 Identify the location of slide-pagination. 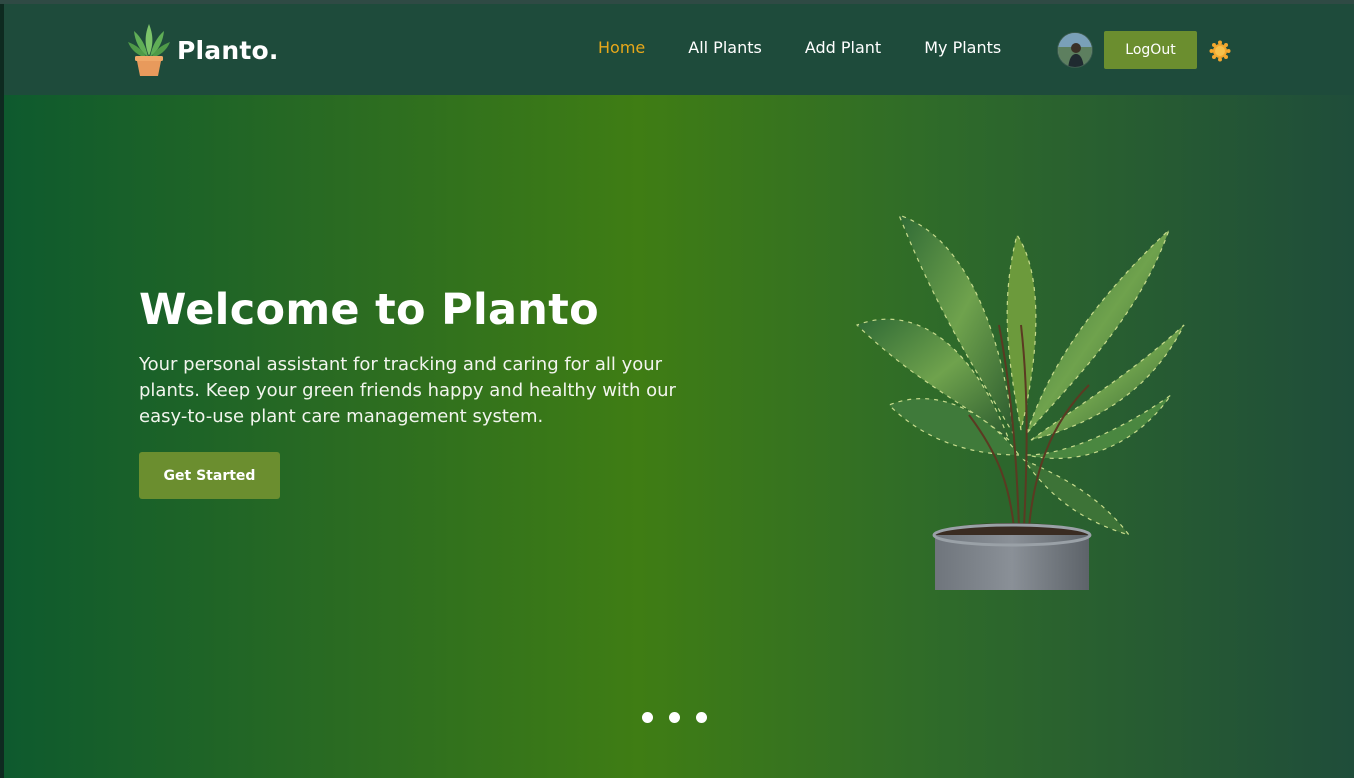
(682, 717).